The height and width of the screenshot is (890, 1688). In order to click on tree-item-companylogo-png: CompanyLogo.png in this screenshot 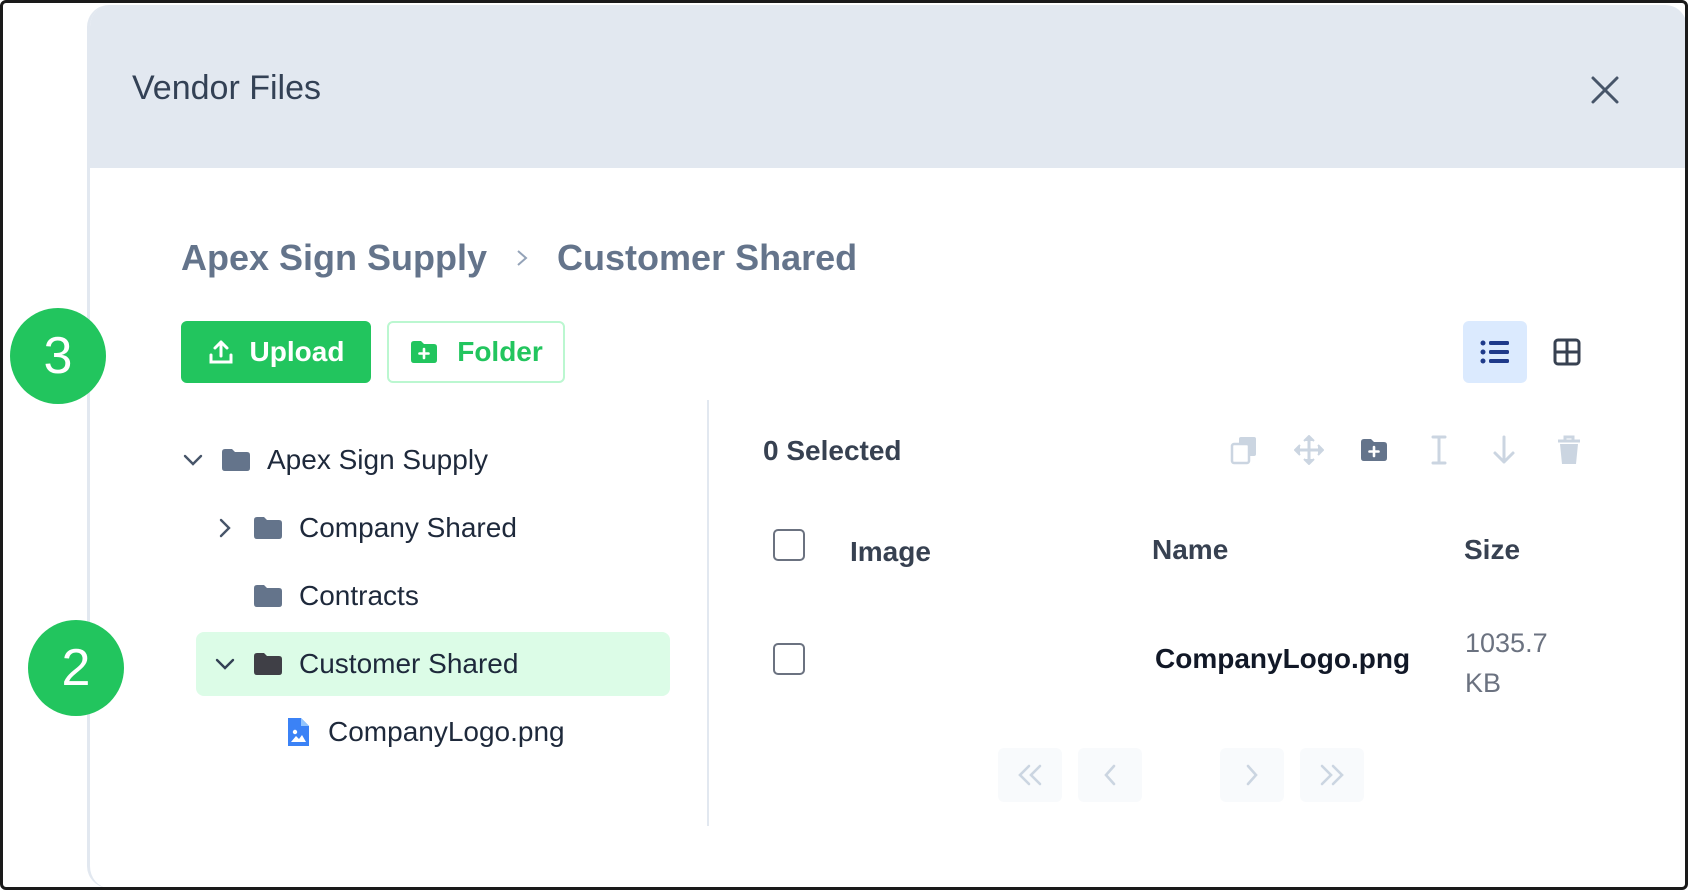, I will do `click(425, 732)`.